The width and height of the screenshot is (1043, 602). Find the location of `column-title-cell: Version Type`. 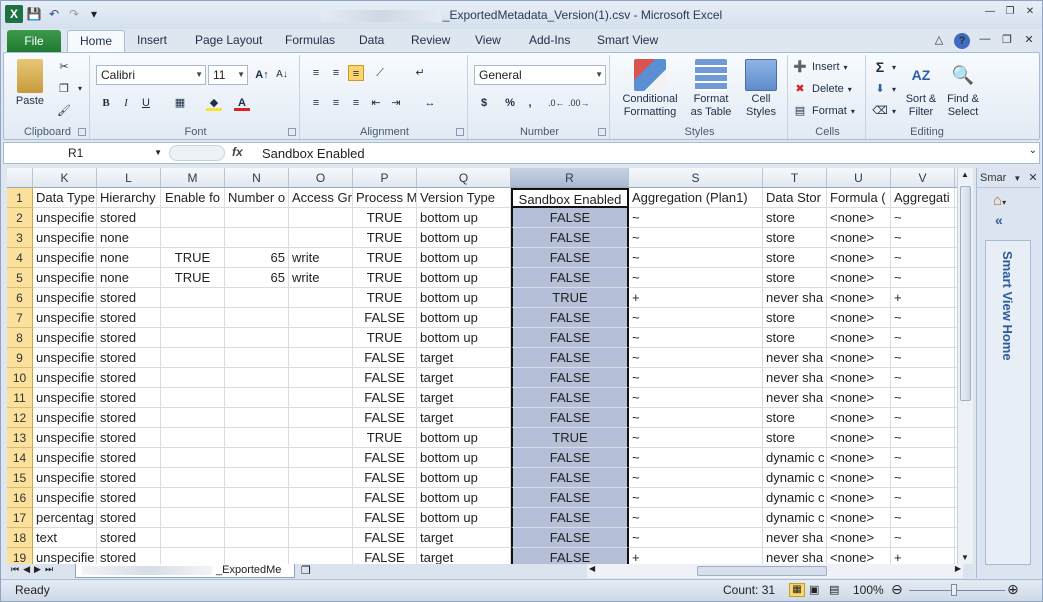

column-title-cell: Version Type is located at coordinates (464, 198).